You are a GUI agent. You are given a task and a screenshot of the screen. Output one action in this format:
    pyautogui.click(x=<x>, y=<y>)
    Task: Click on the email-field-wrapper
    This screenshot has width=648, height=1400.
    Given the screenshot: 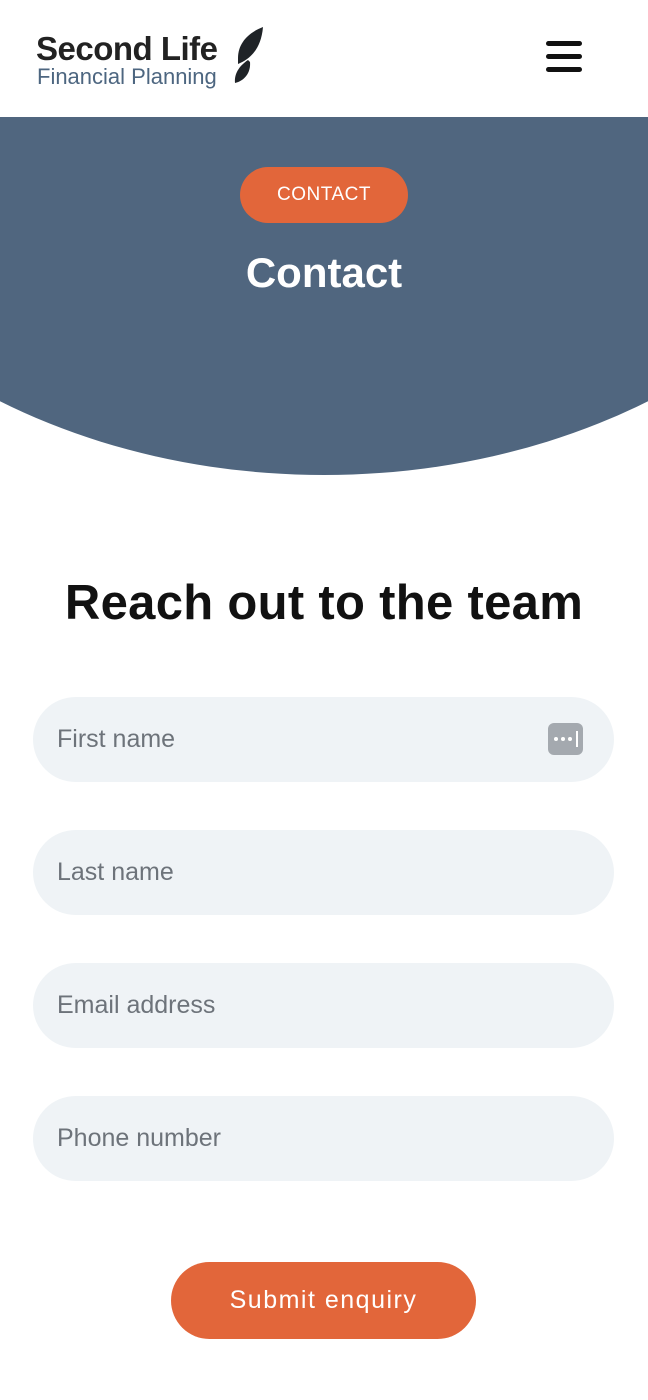 What is the action you would take?
    pyautogui.click(x=323, y=1005)
    